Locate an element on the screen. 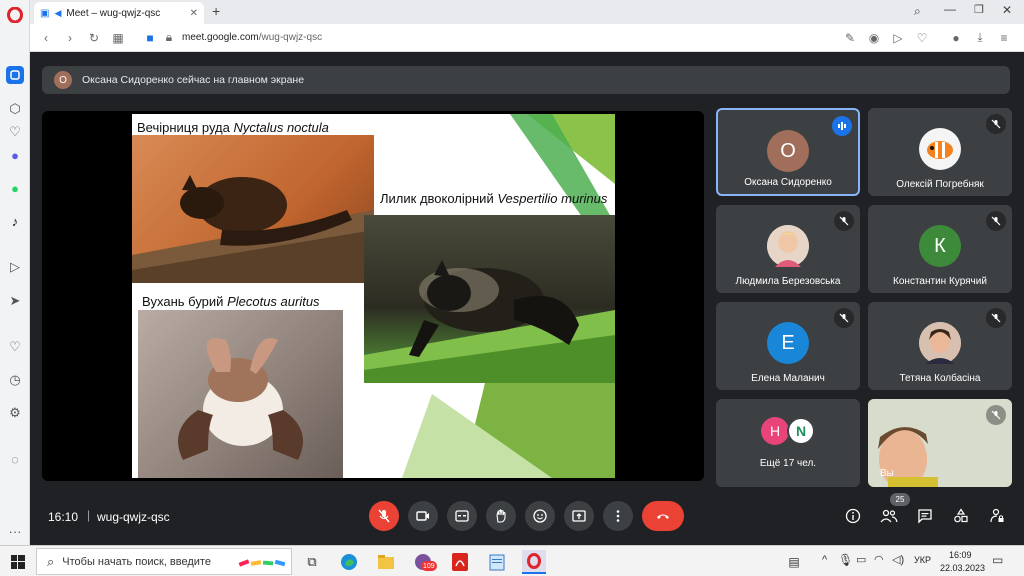 This screenshot has height=576, width=1024. notepad-icon is located at coordinates (497, 562).